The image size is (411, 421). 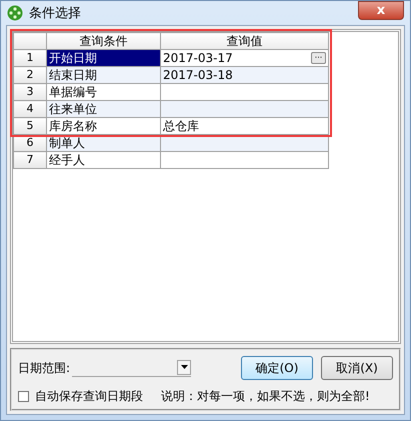 What do you see at coordinates (23, 396) in the screenshot?
I see `auto-save-checkbox` at bounding box center [23, 396].